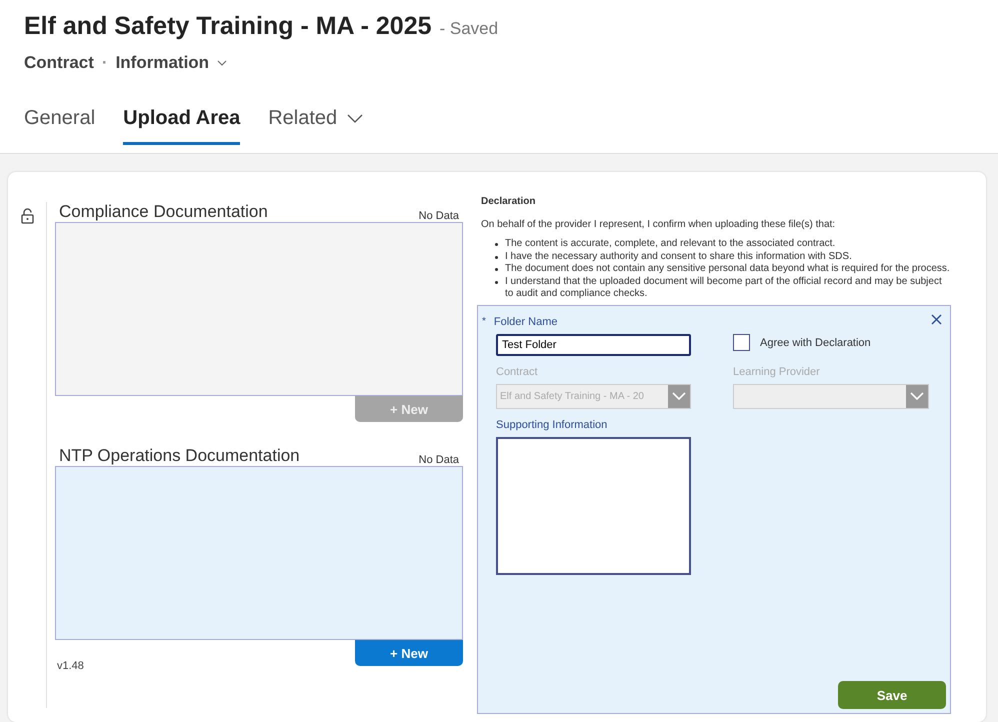  Describe the element at coordinates (593, 505) in the screenshot. I see `supporting-info-field` at that location.